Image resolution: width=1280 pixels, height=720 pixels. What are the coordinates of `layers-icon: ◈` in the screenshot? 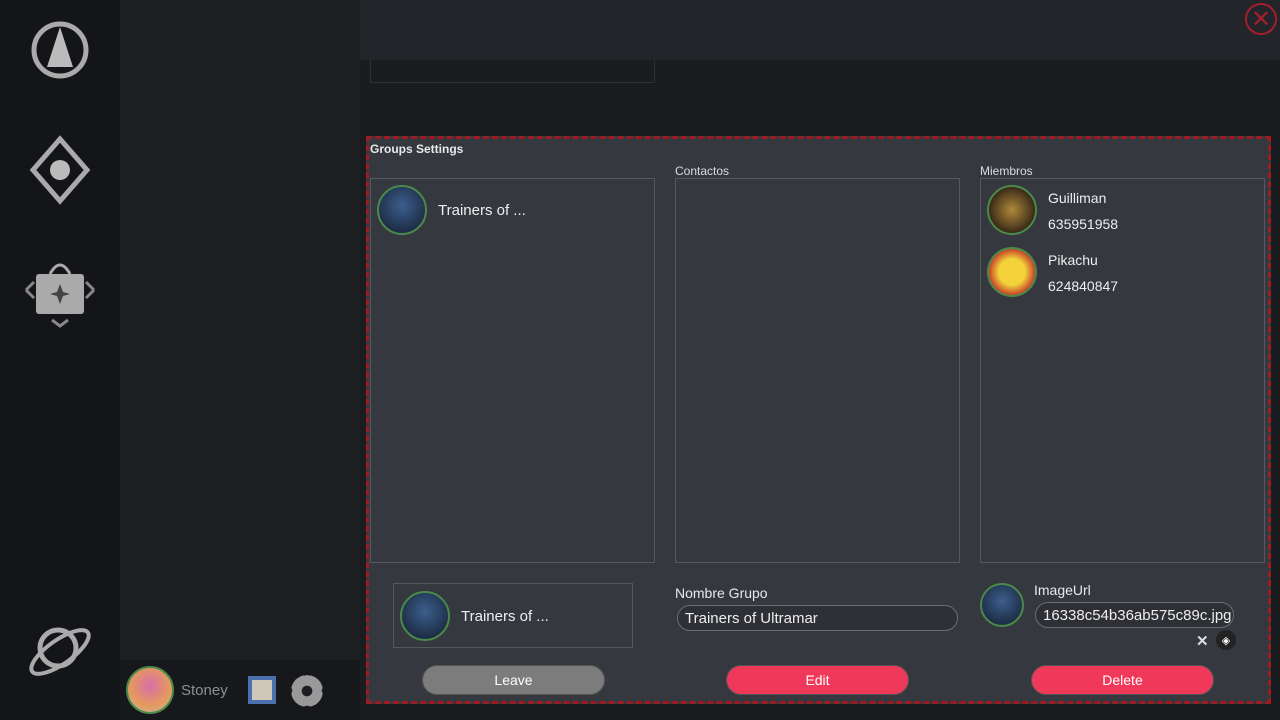 It's located at (1226, 640).